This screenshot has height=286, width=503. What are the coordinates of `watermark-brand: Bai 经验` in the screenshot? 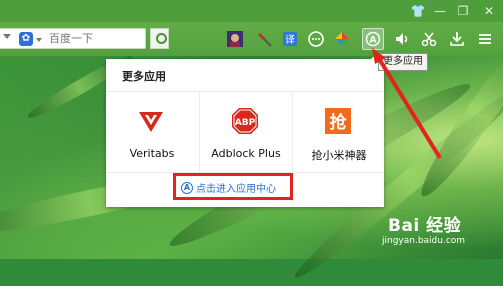 It's located at (425, 226).